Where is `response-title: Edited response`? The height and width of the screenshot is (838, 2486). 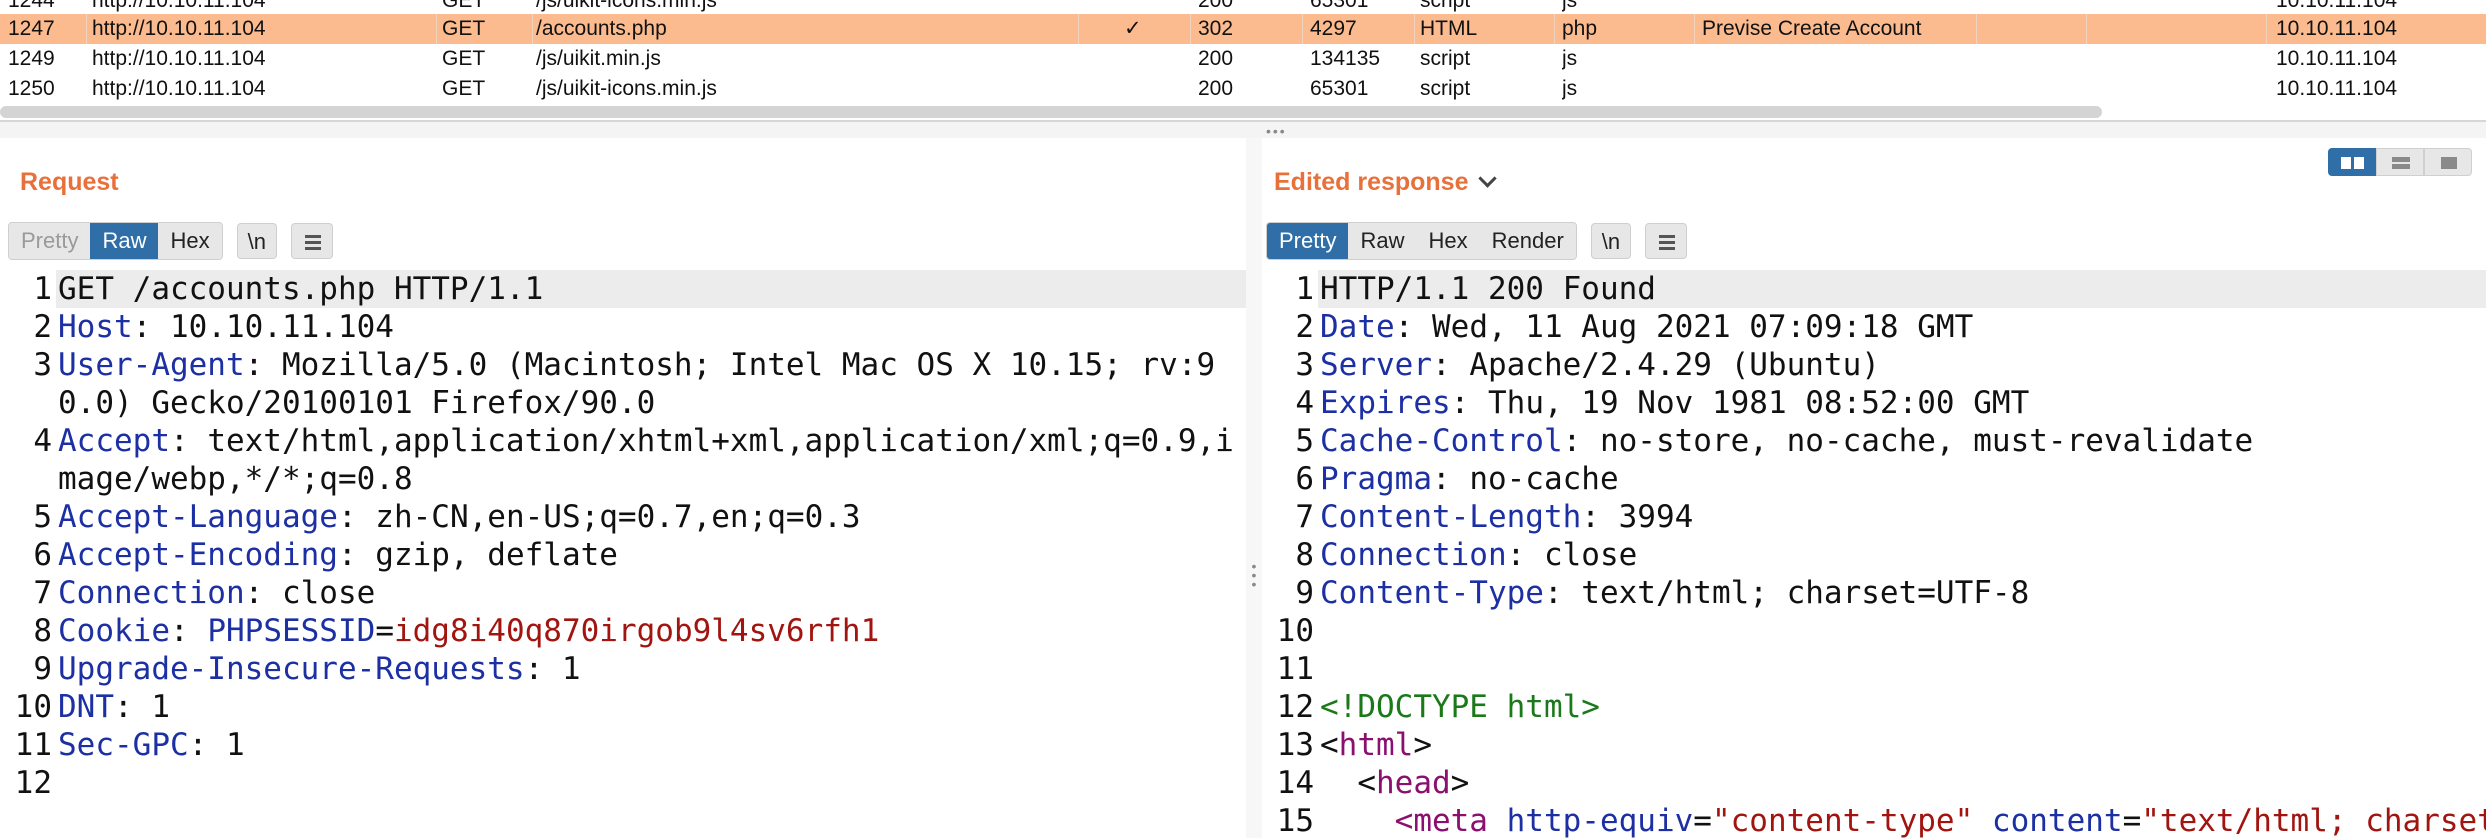
response-title: Edited response is located at coordinates (1385, 182).